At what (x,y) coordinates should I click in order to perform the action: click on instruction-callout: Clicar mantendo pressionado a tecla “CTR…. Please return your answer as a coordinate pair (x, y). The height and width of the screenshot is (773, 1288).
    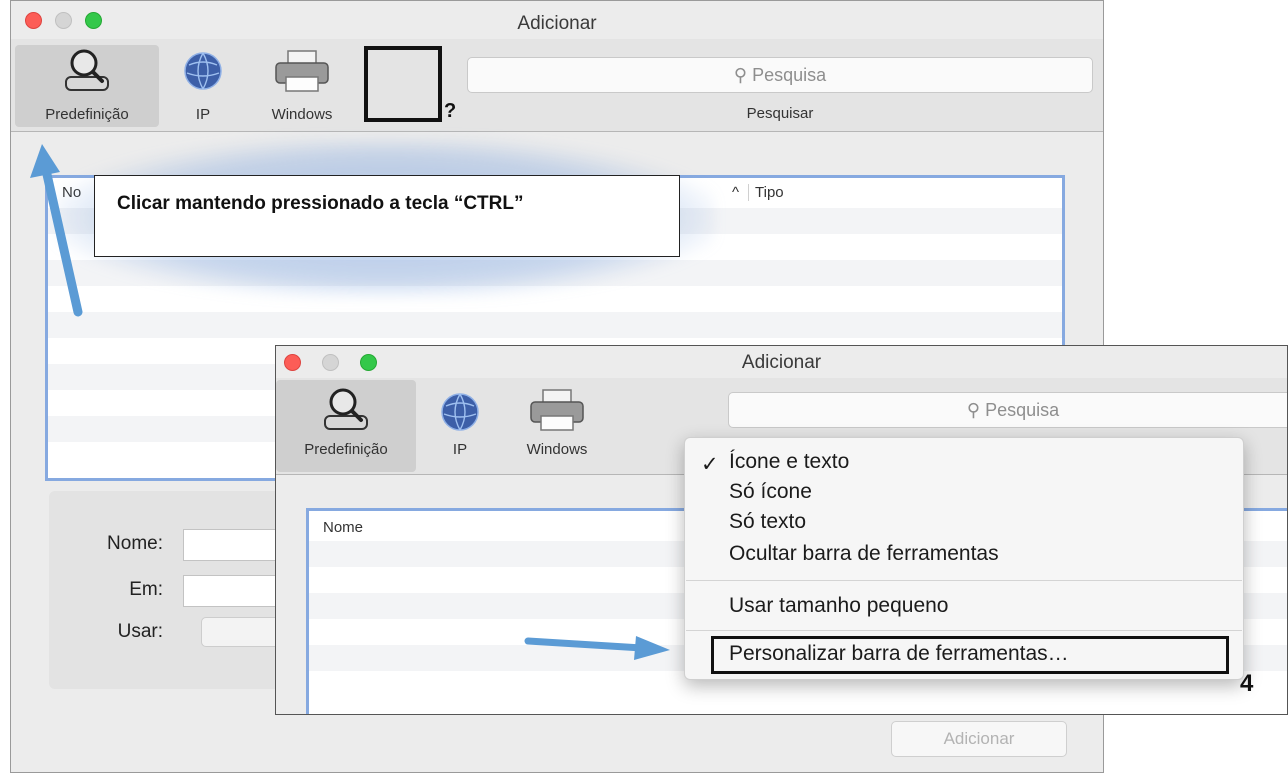
    Looking at the image, I should click on (387, 216).